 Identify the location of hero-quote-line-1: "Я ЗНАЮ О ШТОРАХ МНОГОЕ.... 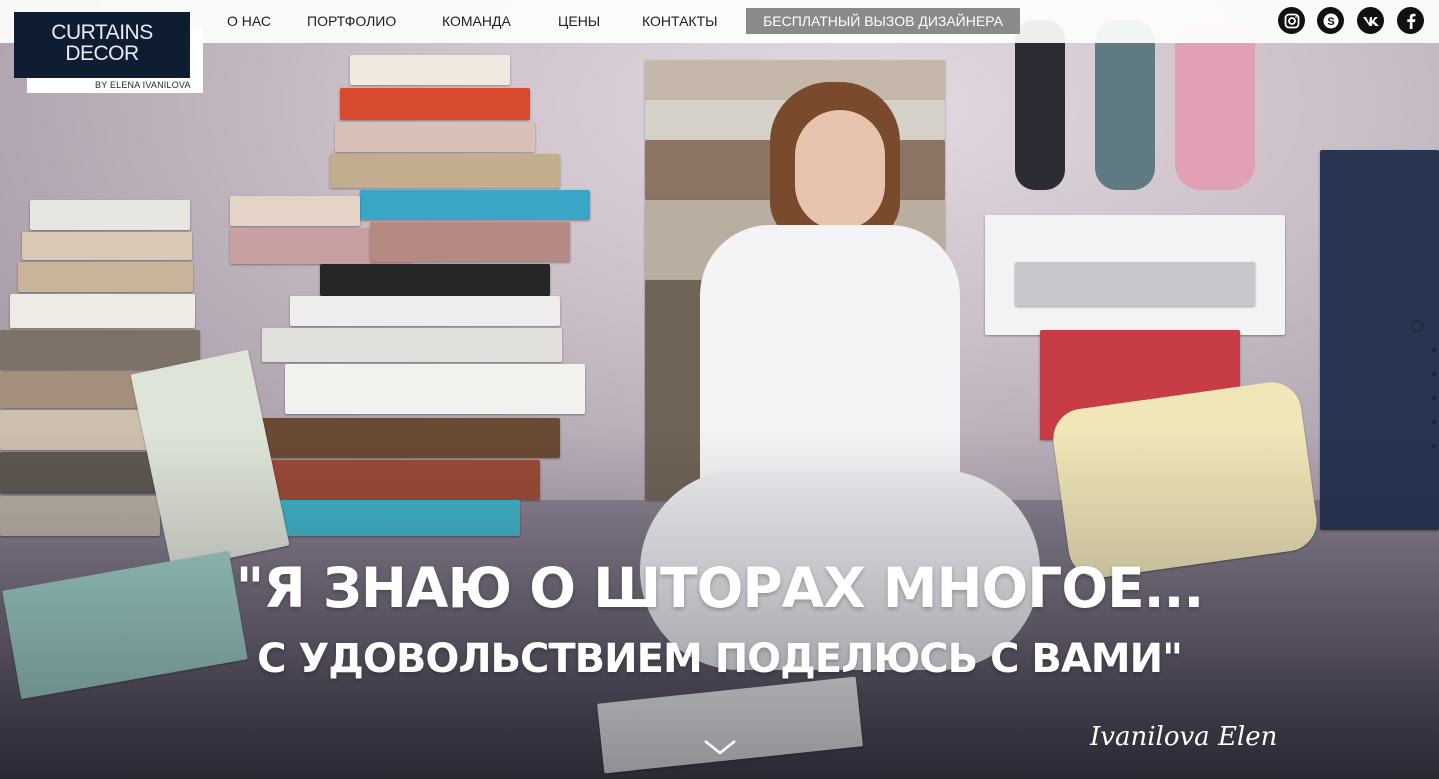
(720, 588).